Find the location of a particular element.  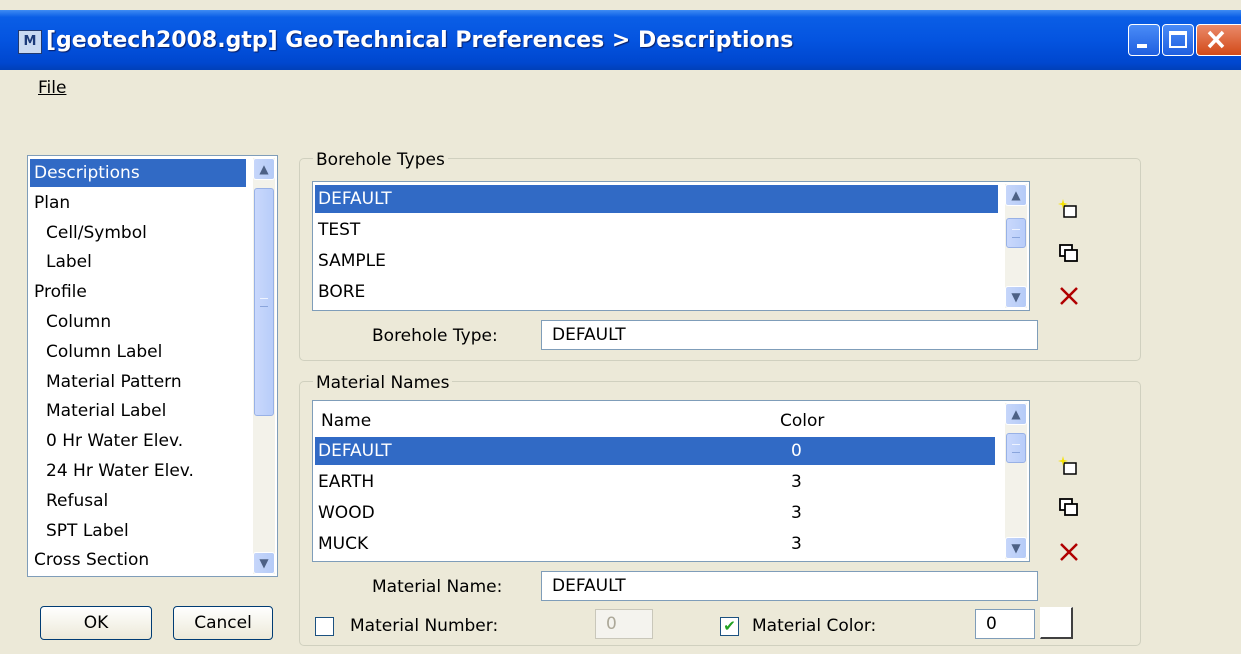

material-name-cell: WOOD is located at coordinates (346, 513).